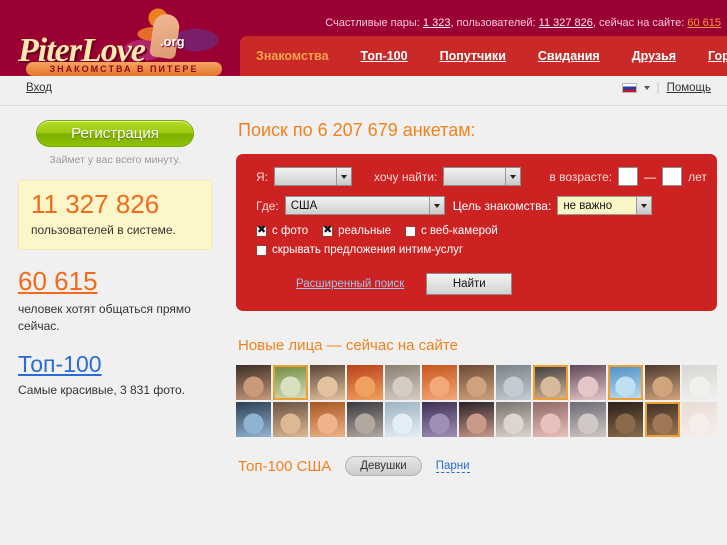  I want to click on users-count-label: пользователей в системе., so click(103, 230).